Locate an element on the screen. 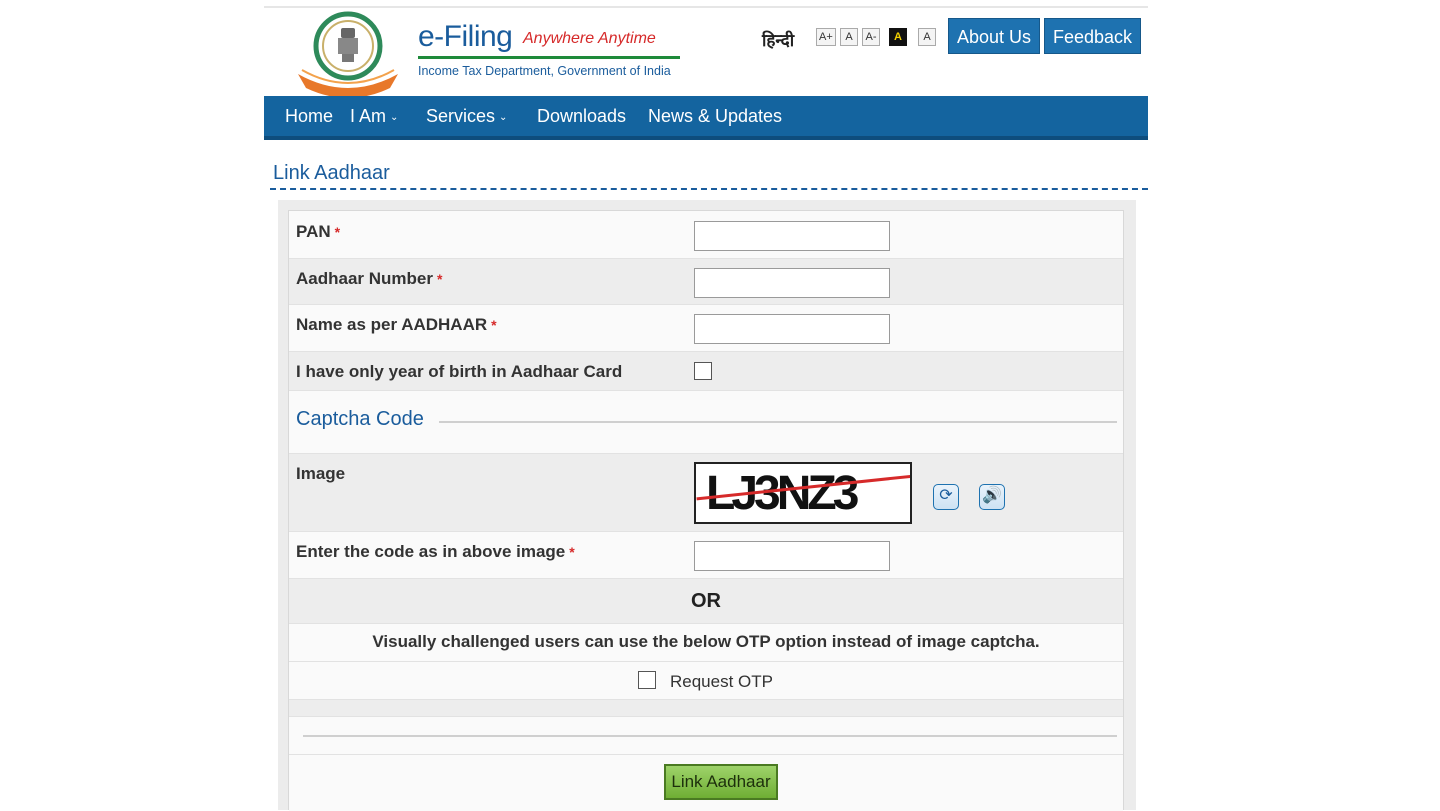 This screenshot has height=811, width=1440. divider-row is located at coordinates (706, 736).